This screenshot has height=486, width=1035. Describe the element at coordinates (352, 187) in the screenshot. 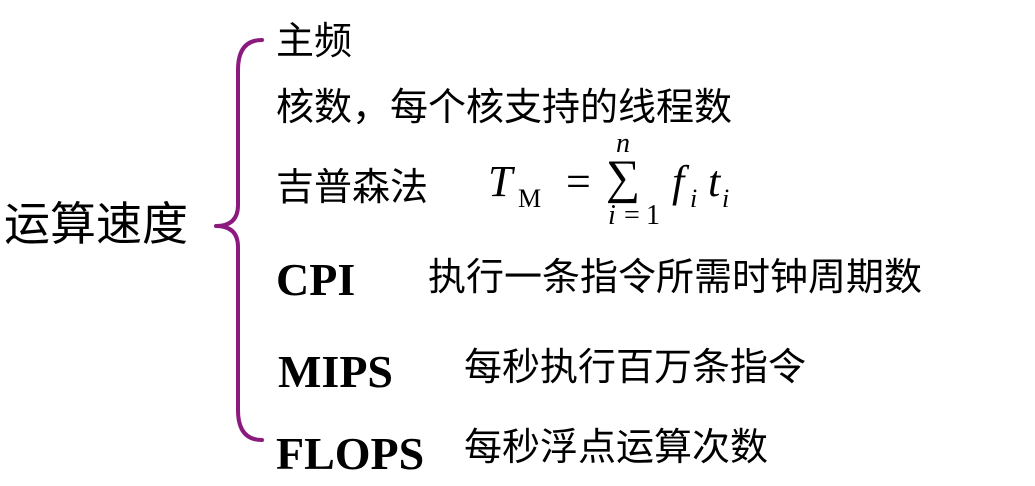

I see `gibson-label: 吉普森法` at that location.